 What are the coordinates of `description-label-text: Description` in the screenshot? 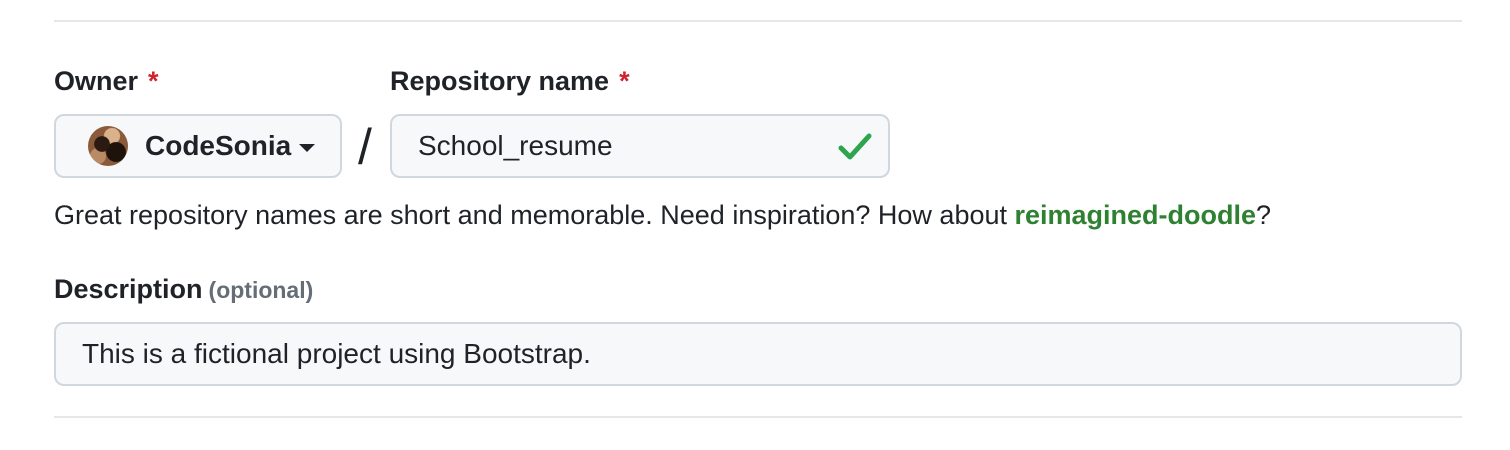 It's located at (128, 289).